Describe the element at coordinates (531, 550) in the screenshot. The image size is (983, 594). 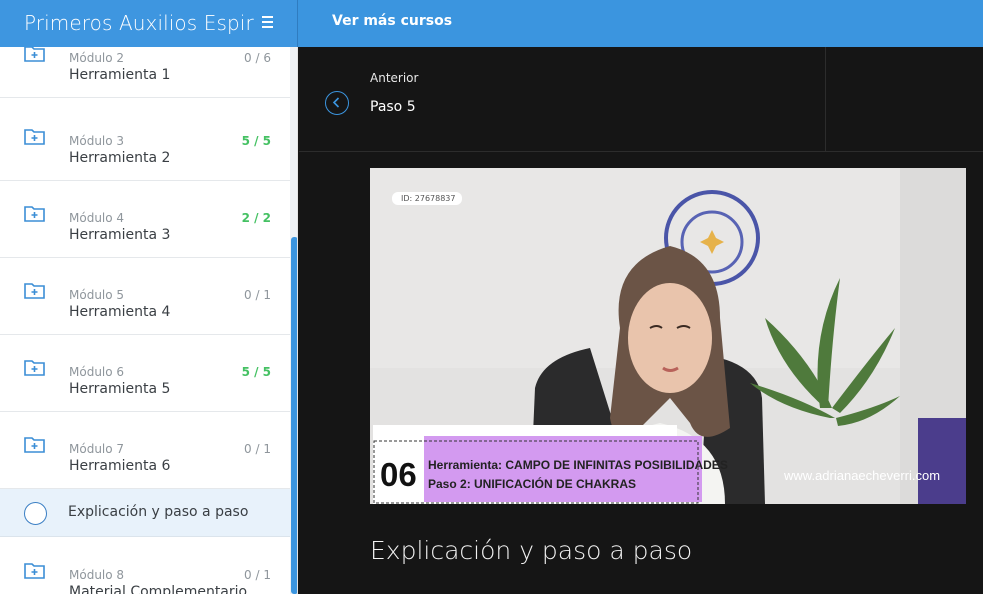
I see `lesson-title: Explicación y paso a paso` at that location.